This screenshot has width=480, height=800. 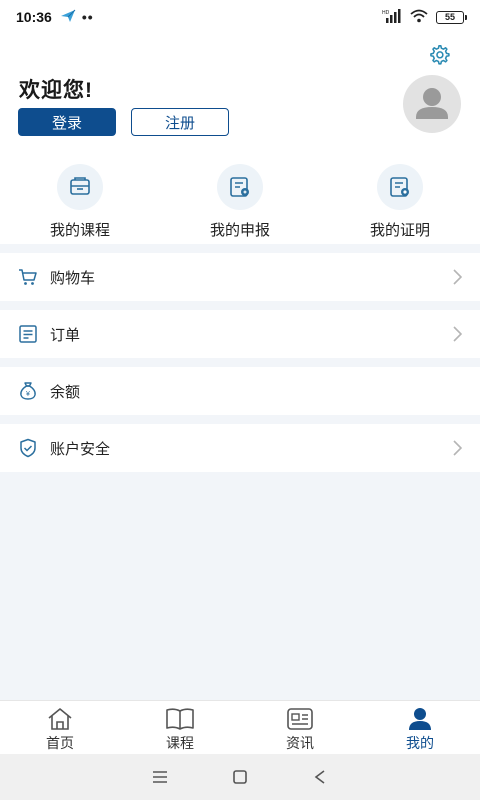 I want to click on nav-home-button, so click(x=240, y=777).